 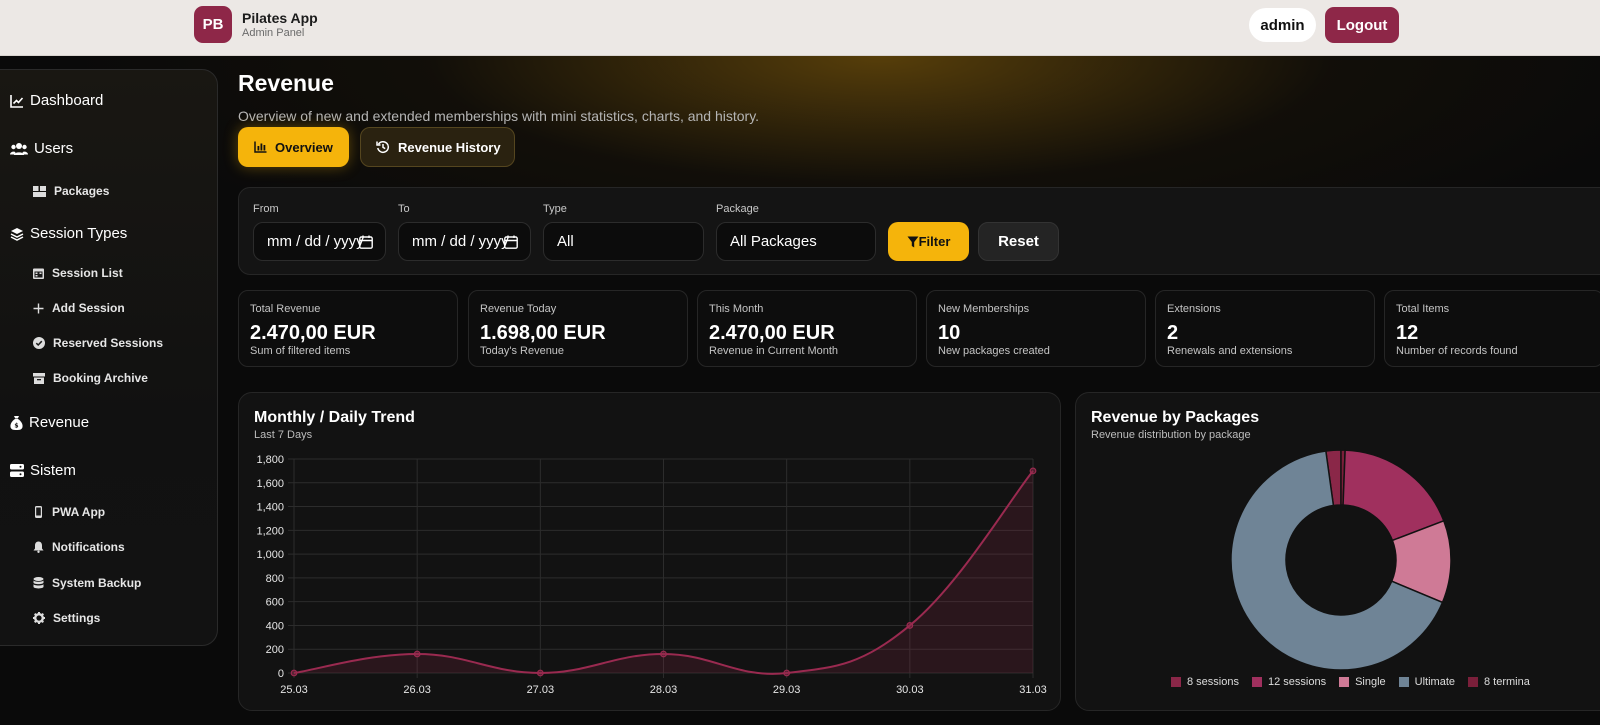 What do you see at coordinates (404, 209) in the screenshot?
I see `to-label: To` at bounding box center [404, 209].